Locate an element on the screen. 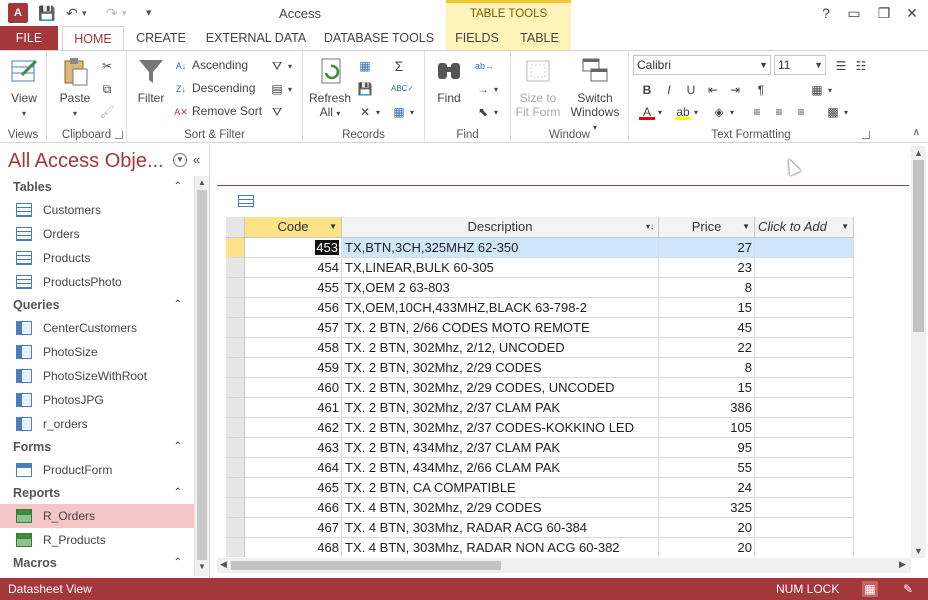 Image resolution: width=928 pixels, height=600 pixels. cell-description: TX. 2 BTN, 302Mhz, 2/12, UNCODED is located at coordinates (500, 348).